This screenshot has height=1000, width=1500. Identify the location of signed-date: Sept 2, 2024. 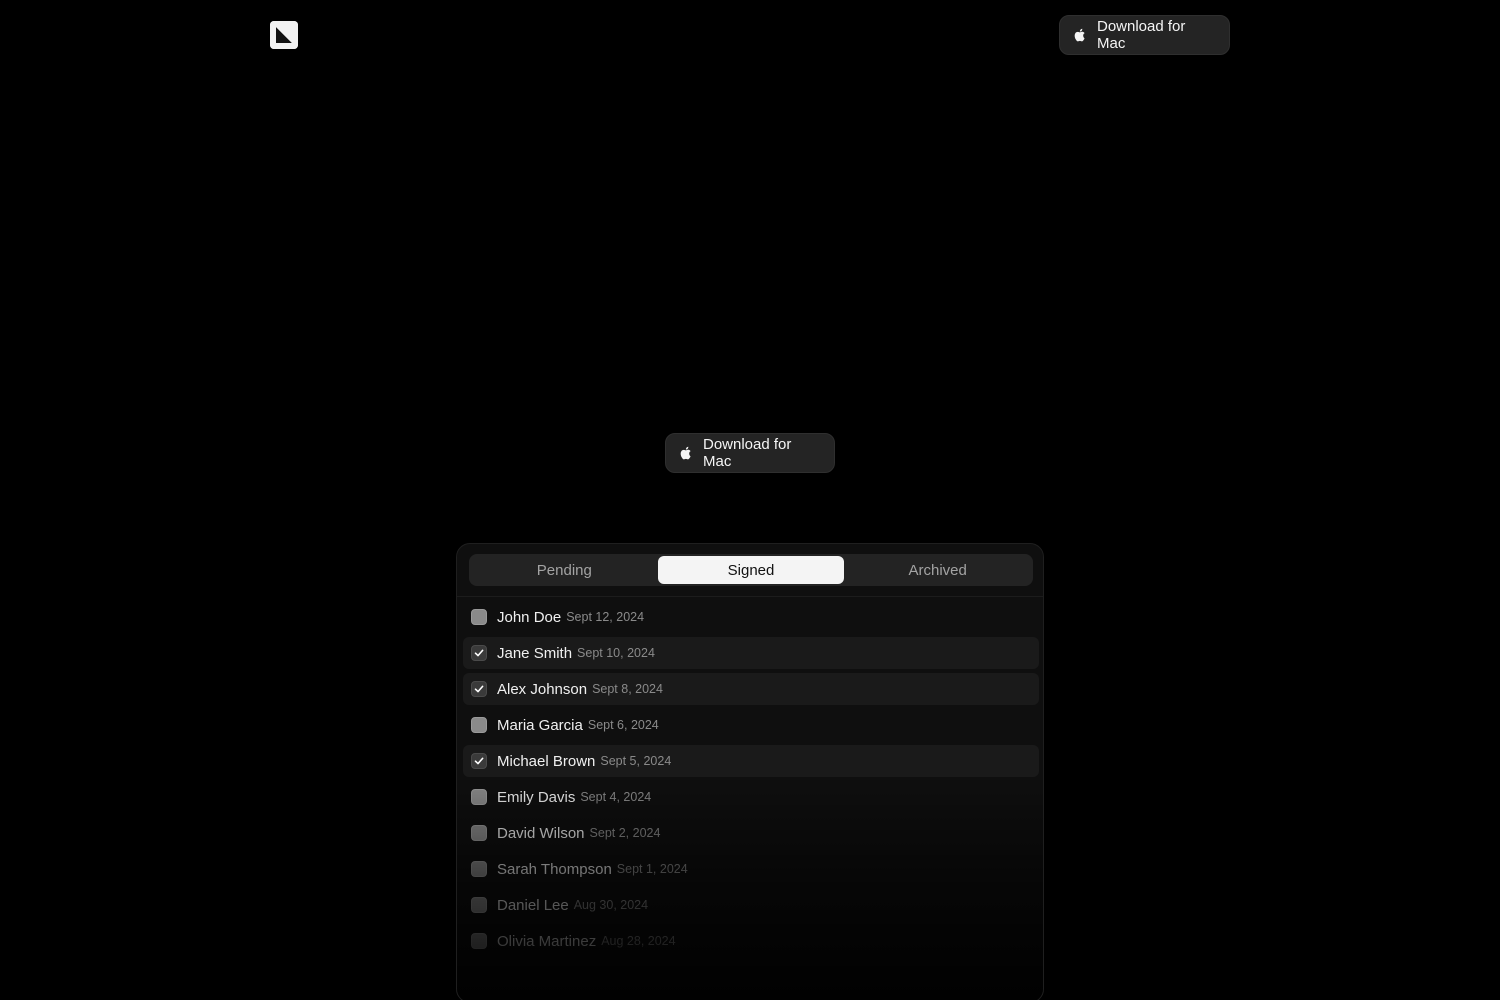
(625, 833).